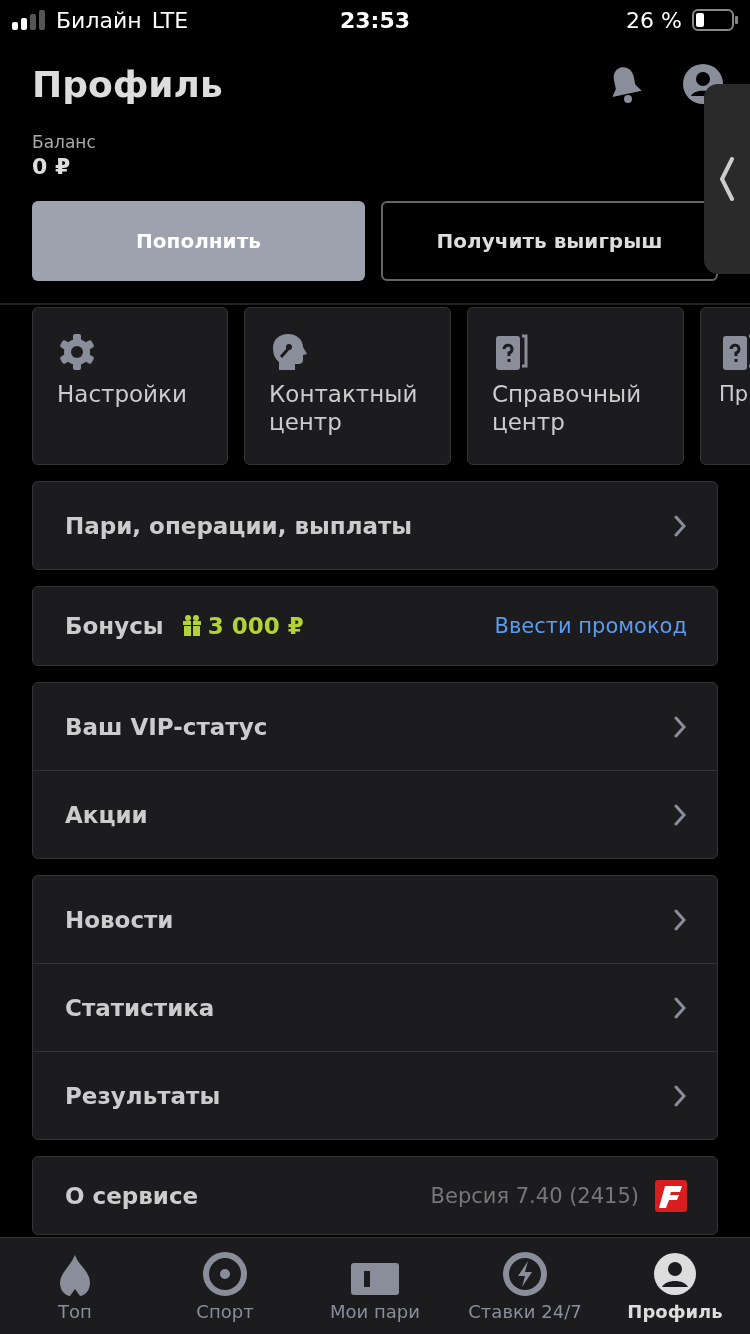 This screenshot has height=1334, width=750. Describe the element at coordinates (525, 1274) in the screenshot. I see `lightning-icon` at that location.